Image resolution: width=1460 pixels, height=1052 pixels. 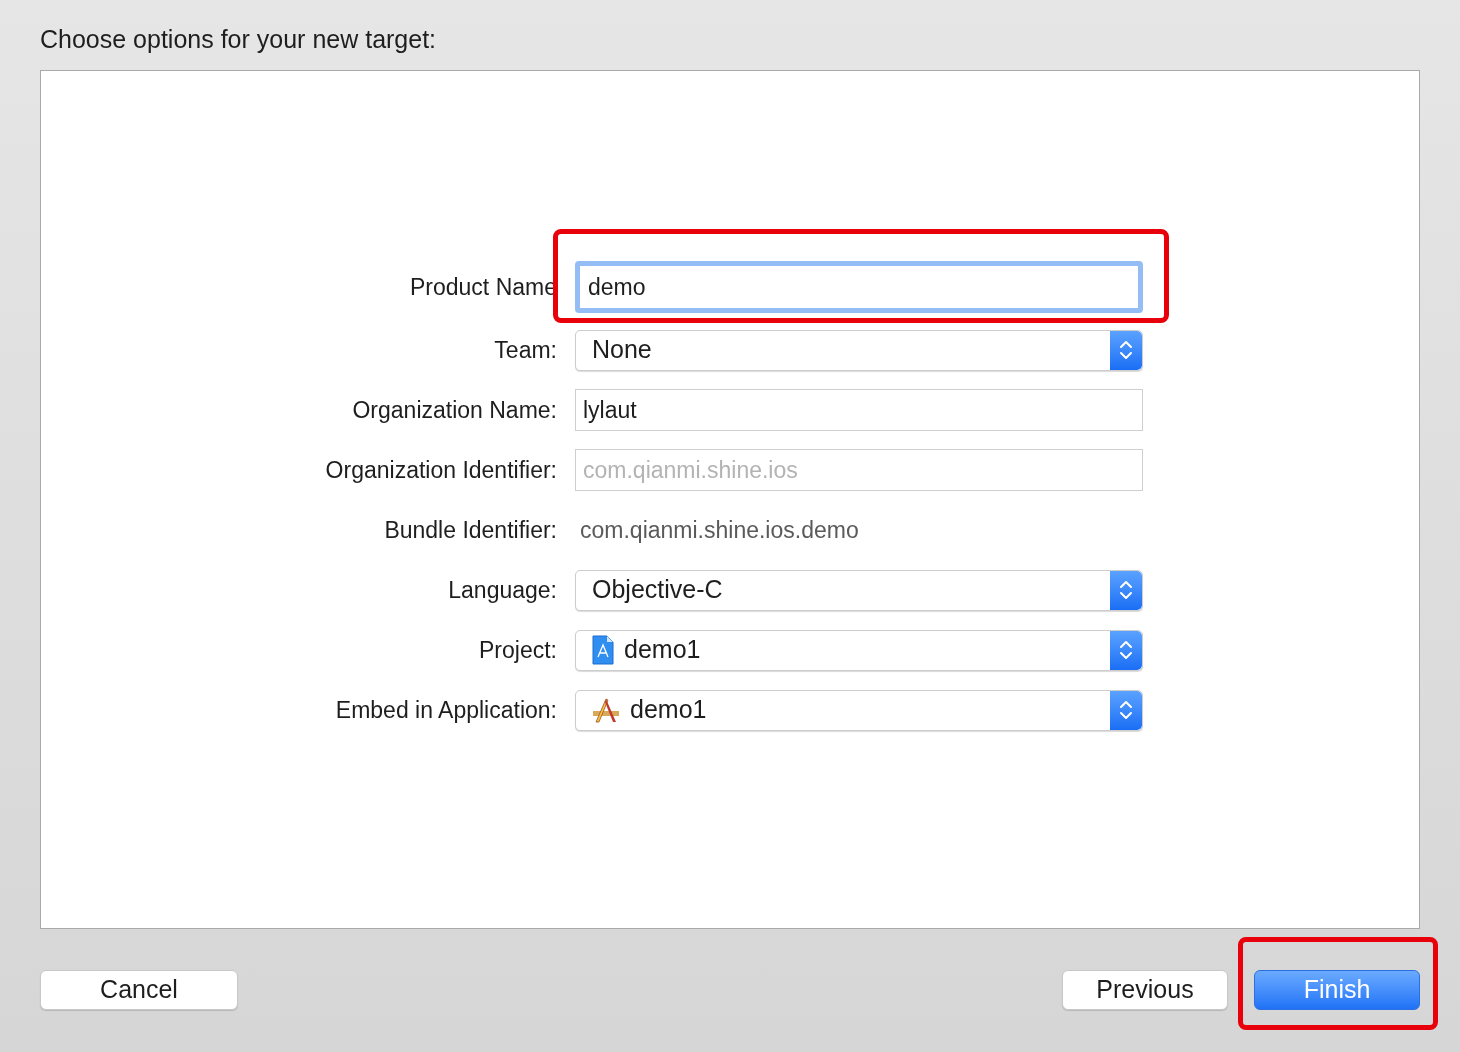 I want to click on secondary-button: Cancel, so click(x=139, y=990).